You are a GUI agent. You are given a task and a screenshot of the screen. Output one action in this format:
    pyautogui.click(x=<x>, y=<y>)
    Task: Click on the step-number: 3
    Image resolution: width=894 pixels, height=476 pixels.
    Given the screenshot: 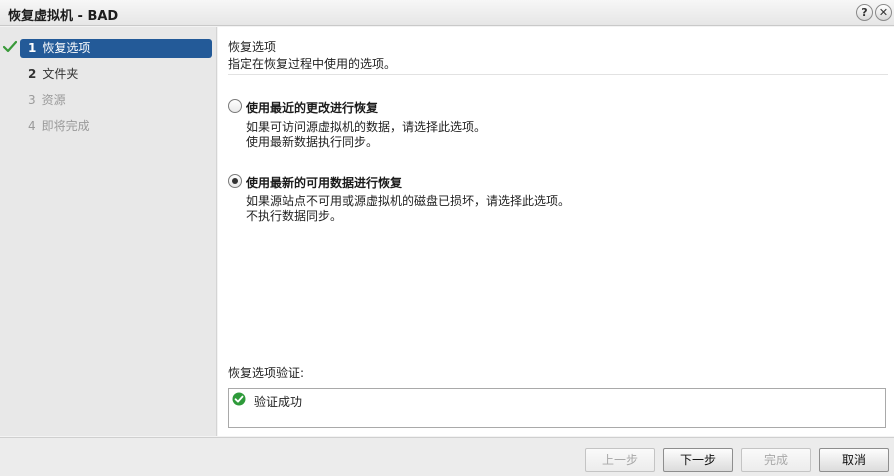 What is the action you would take?
    pyautogui.click(x=32, y=100)
    